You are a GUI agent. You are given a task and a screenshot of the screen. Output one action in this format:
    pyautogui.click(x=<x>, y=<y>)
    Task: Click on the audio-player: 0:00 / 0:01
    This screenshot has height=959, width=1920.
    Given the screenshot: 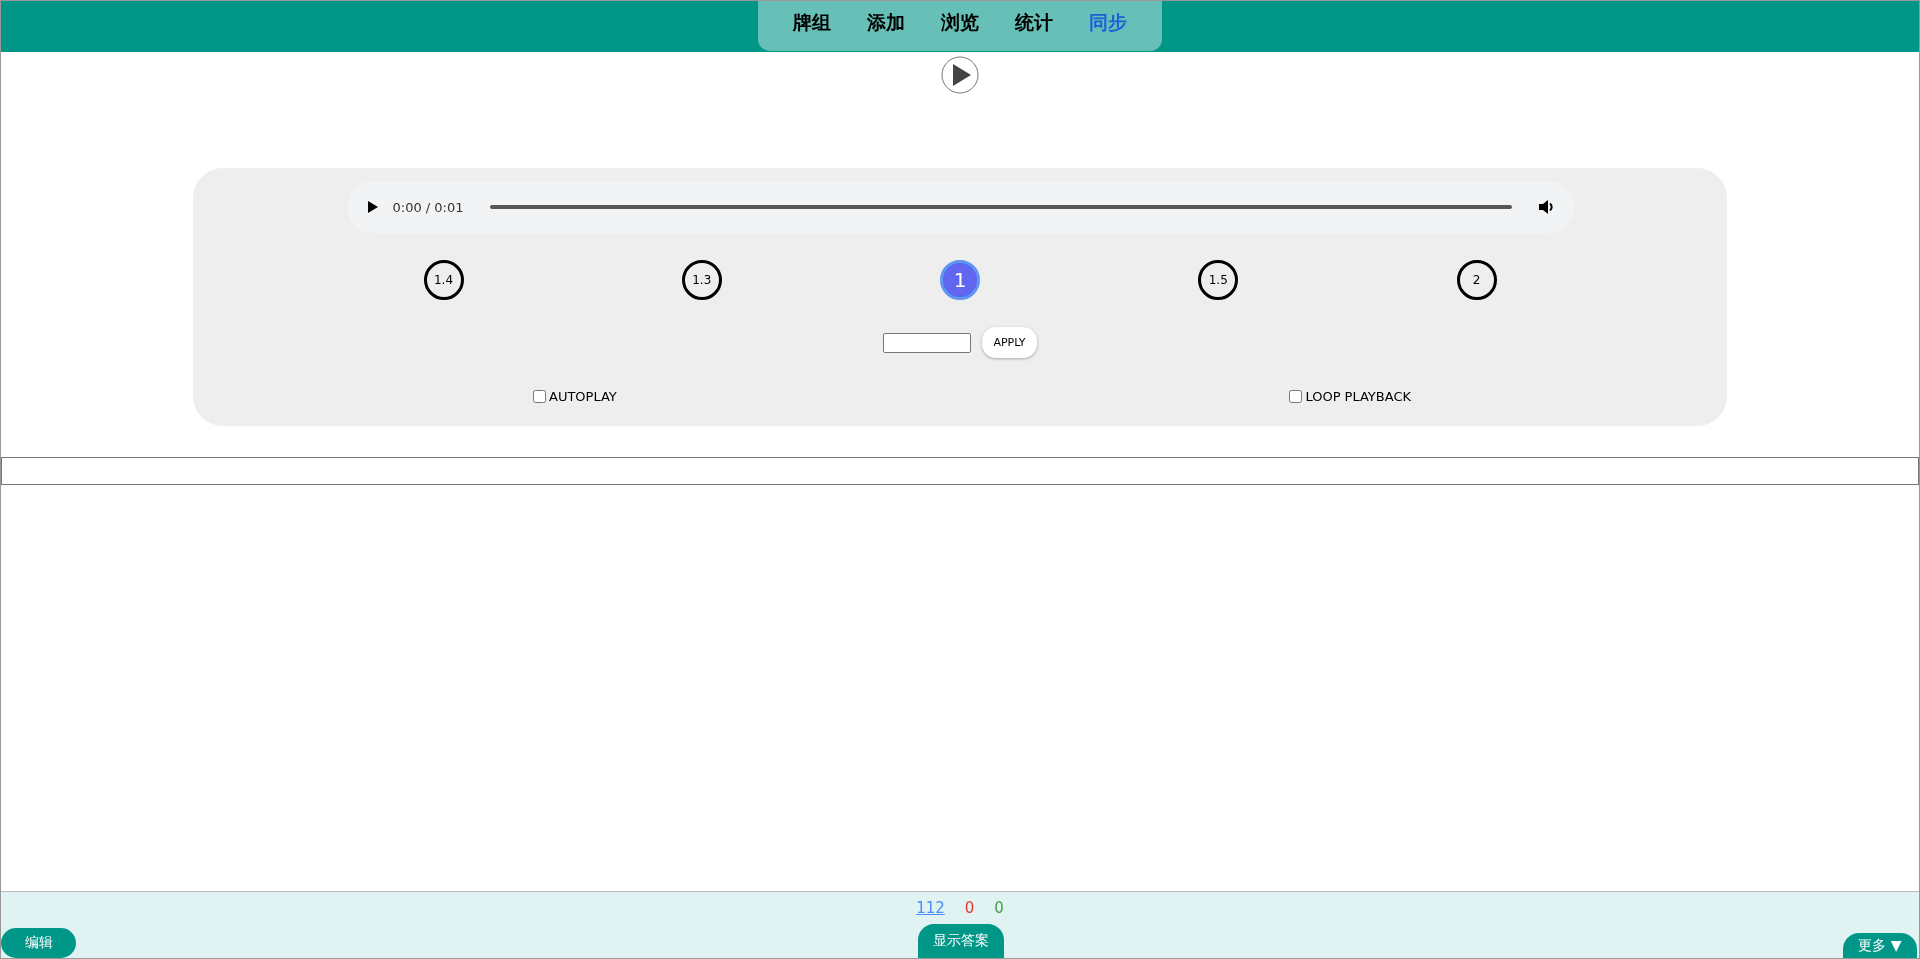 What is the action you would take?
    pyautogui.click(x=960, y=207)
    